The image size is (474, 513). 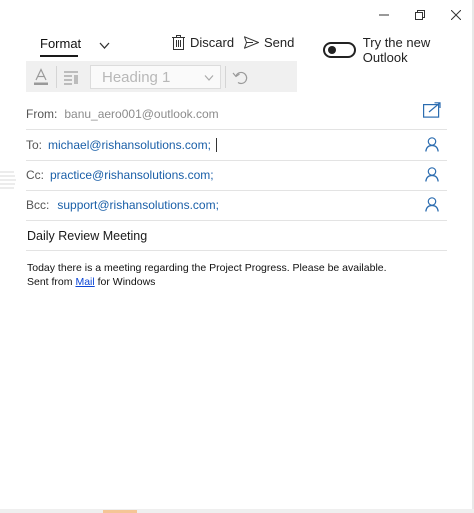 What do you see at coordinates (138, 205) in the screenshot?
I see `bcc-recipient: support@rishansolutions.com;` at bounding box center [138, 205].